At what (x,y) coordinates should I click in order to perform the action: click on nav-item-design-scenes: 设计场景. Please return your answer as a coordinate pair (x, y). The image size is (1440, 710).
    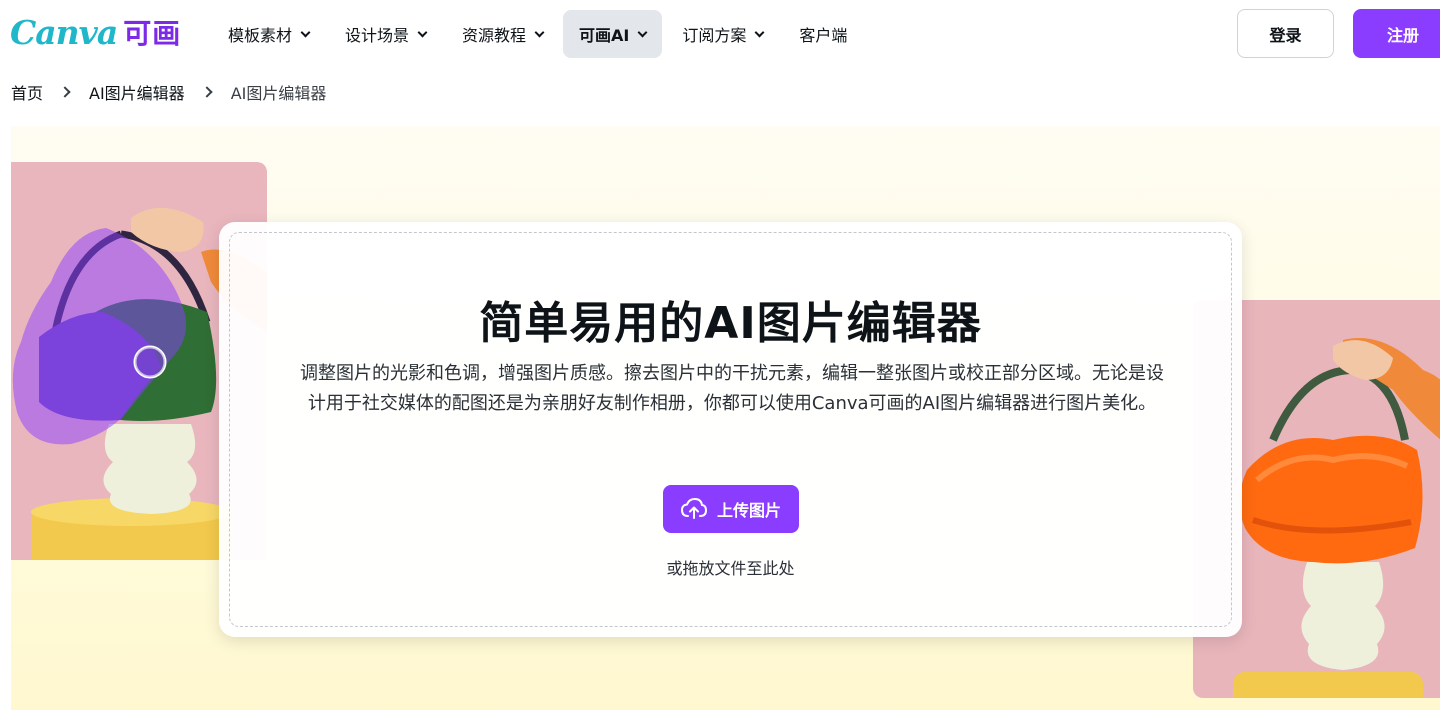
    Looking at the image, I should click on (385, 34).